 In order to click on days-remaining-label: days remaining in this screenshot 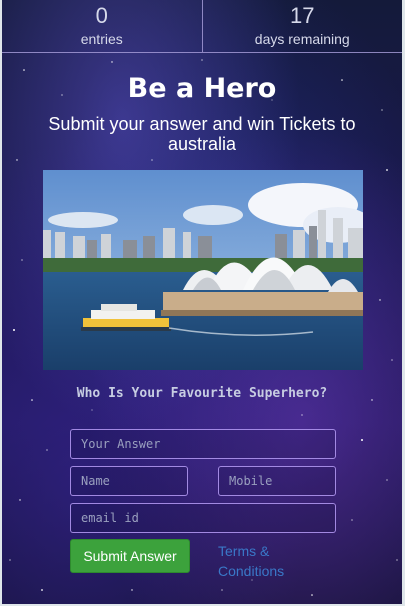, I will do `click(302, 39)`.